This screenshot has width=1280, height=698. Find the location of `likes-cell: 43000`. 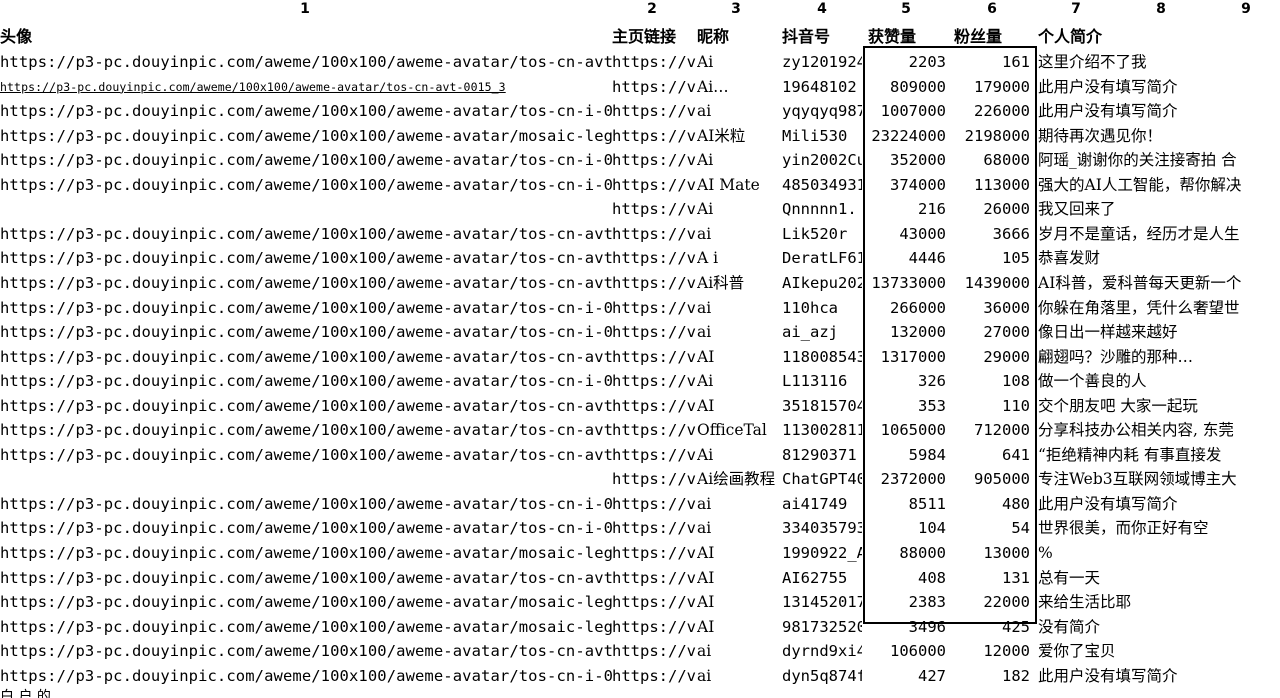

likes-cell: 43000 is located at coordinates (905, 234).